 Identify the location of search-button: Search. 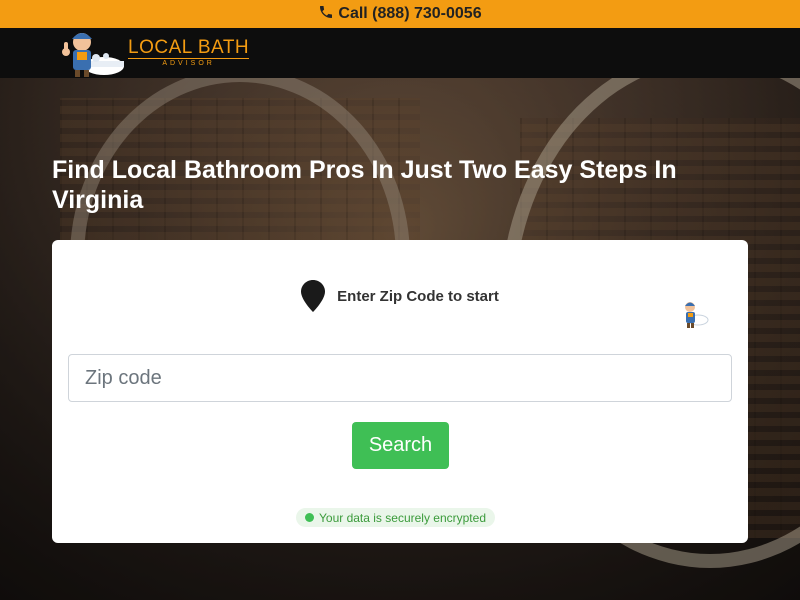
(400, 445).